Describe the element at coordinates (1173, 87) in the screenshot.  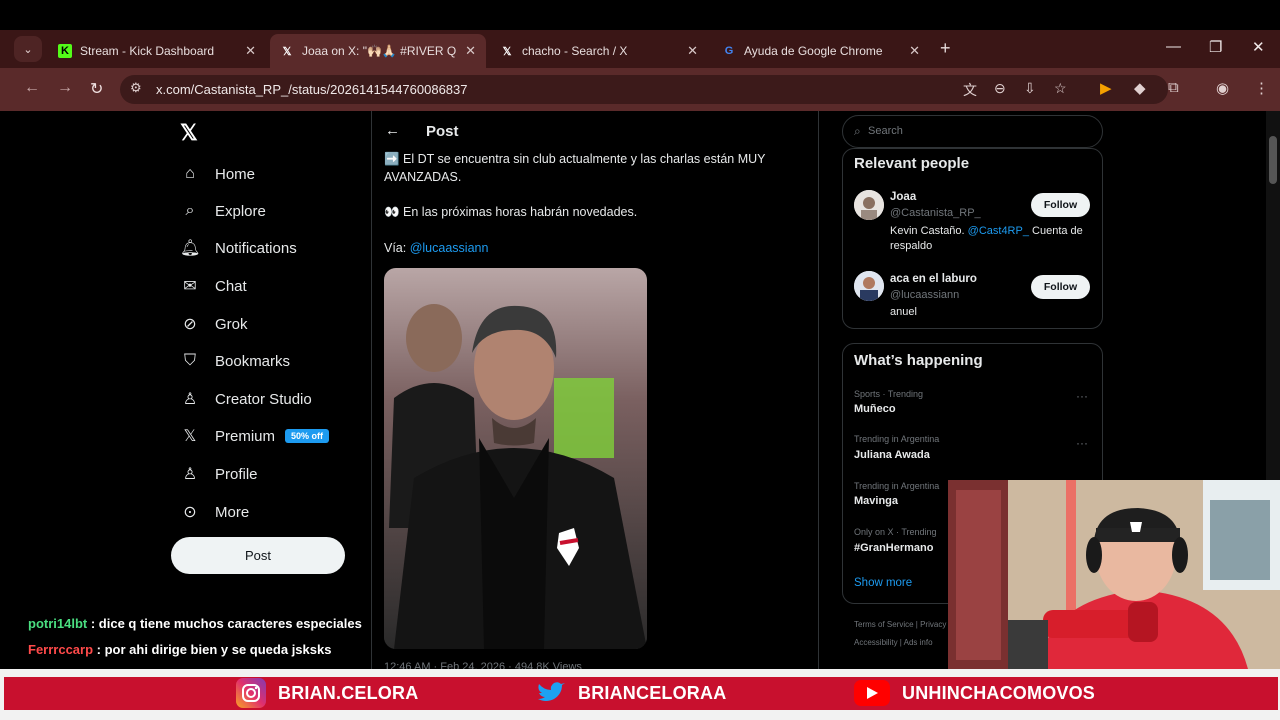
I see `extensions-puzzle-icon: ⧉` at that location.